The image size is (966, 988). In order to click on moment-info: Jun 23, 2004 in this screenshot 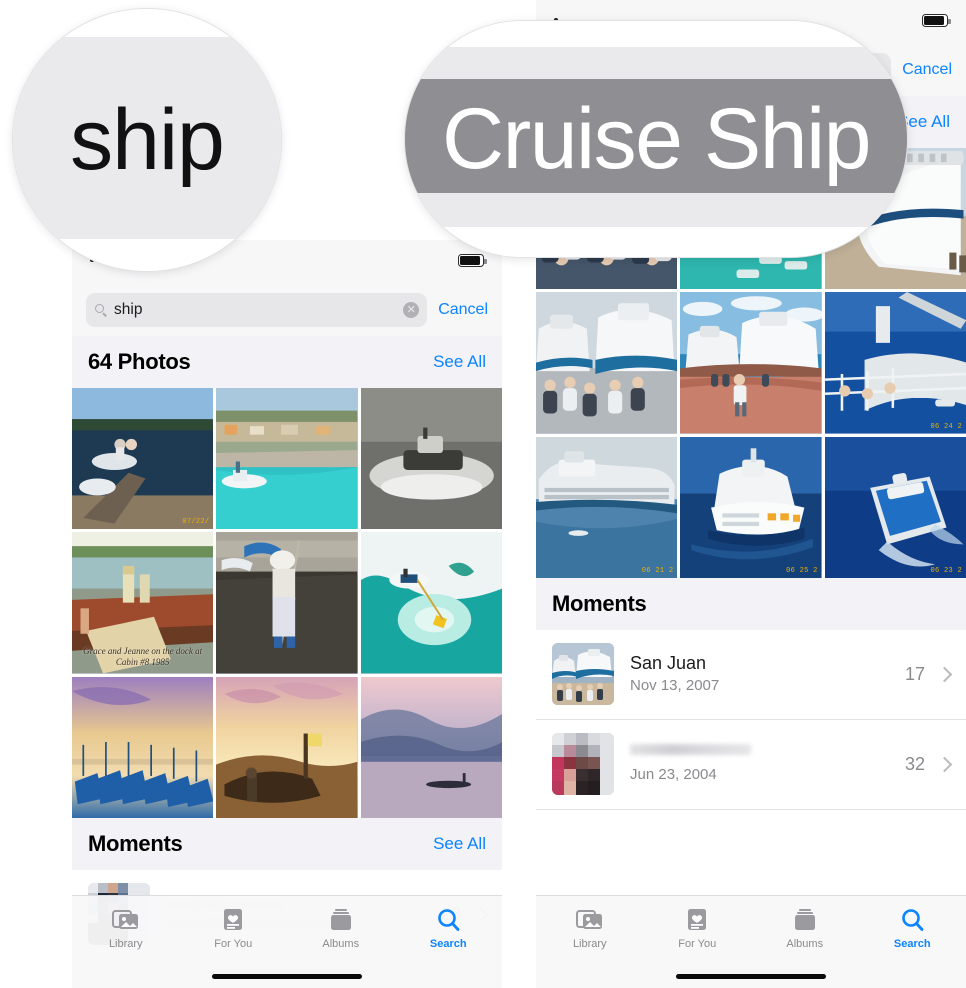, I will do `click(767, 764)`.